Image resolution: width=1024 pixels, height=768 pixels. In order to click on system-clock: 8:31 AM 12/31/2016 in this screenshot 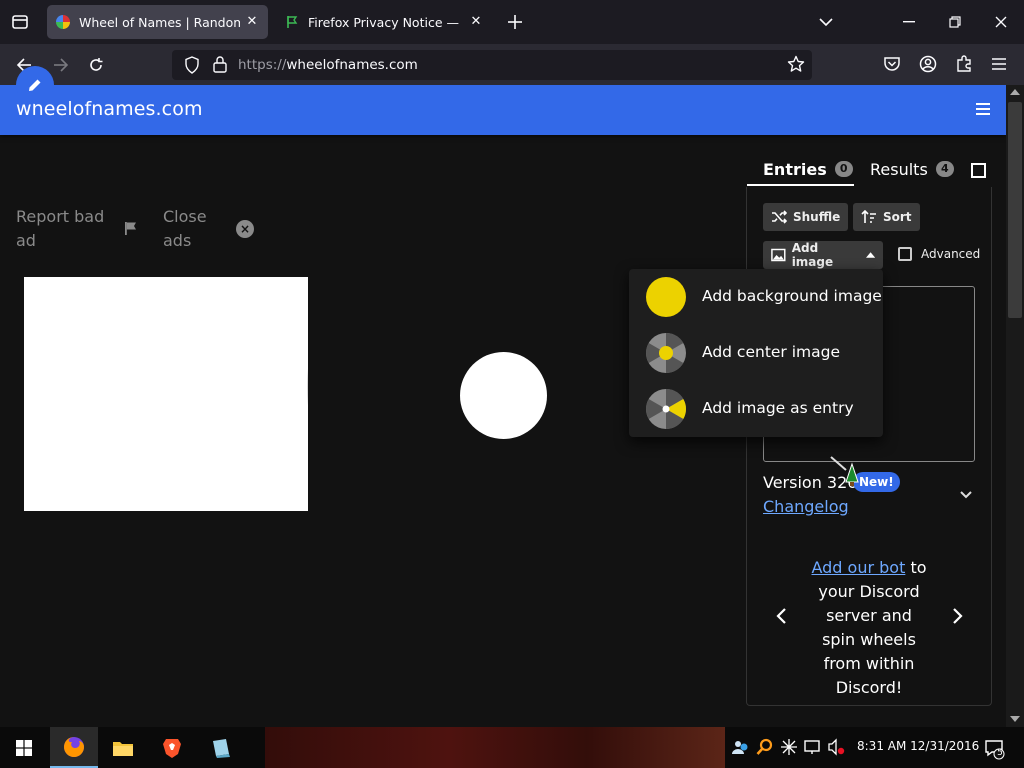, I will do `click(918, 746)`.